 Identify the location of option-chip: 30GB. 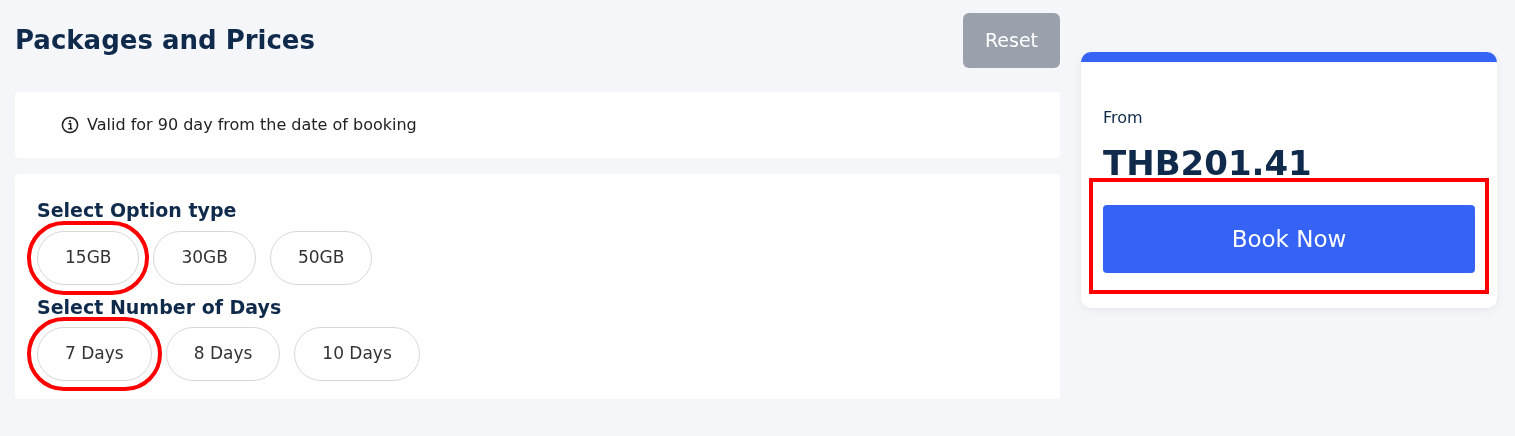
(204, 257).